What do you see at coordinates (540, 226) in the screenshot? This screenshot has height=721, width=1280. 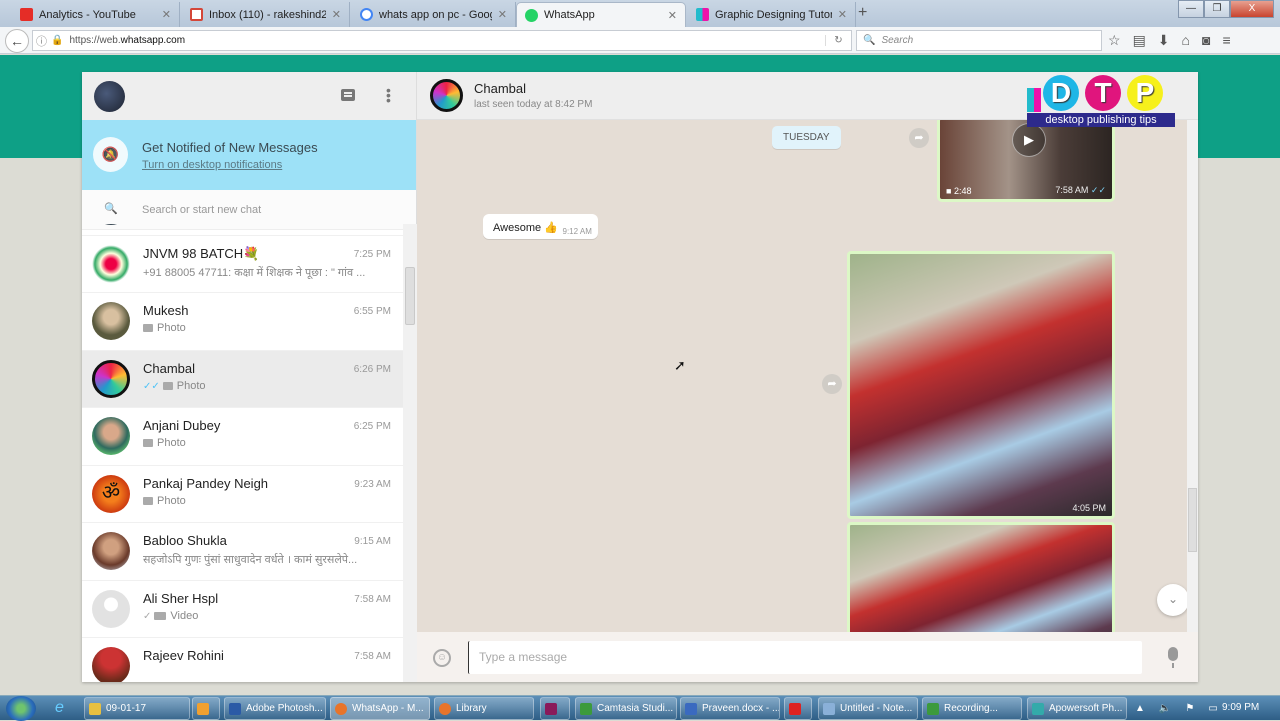 I see `incoming-message: Awesome 👍 9:12 AM` at bounding box center [540, 226].